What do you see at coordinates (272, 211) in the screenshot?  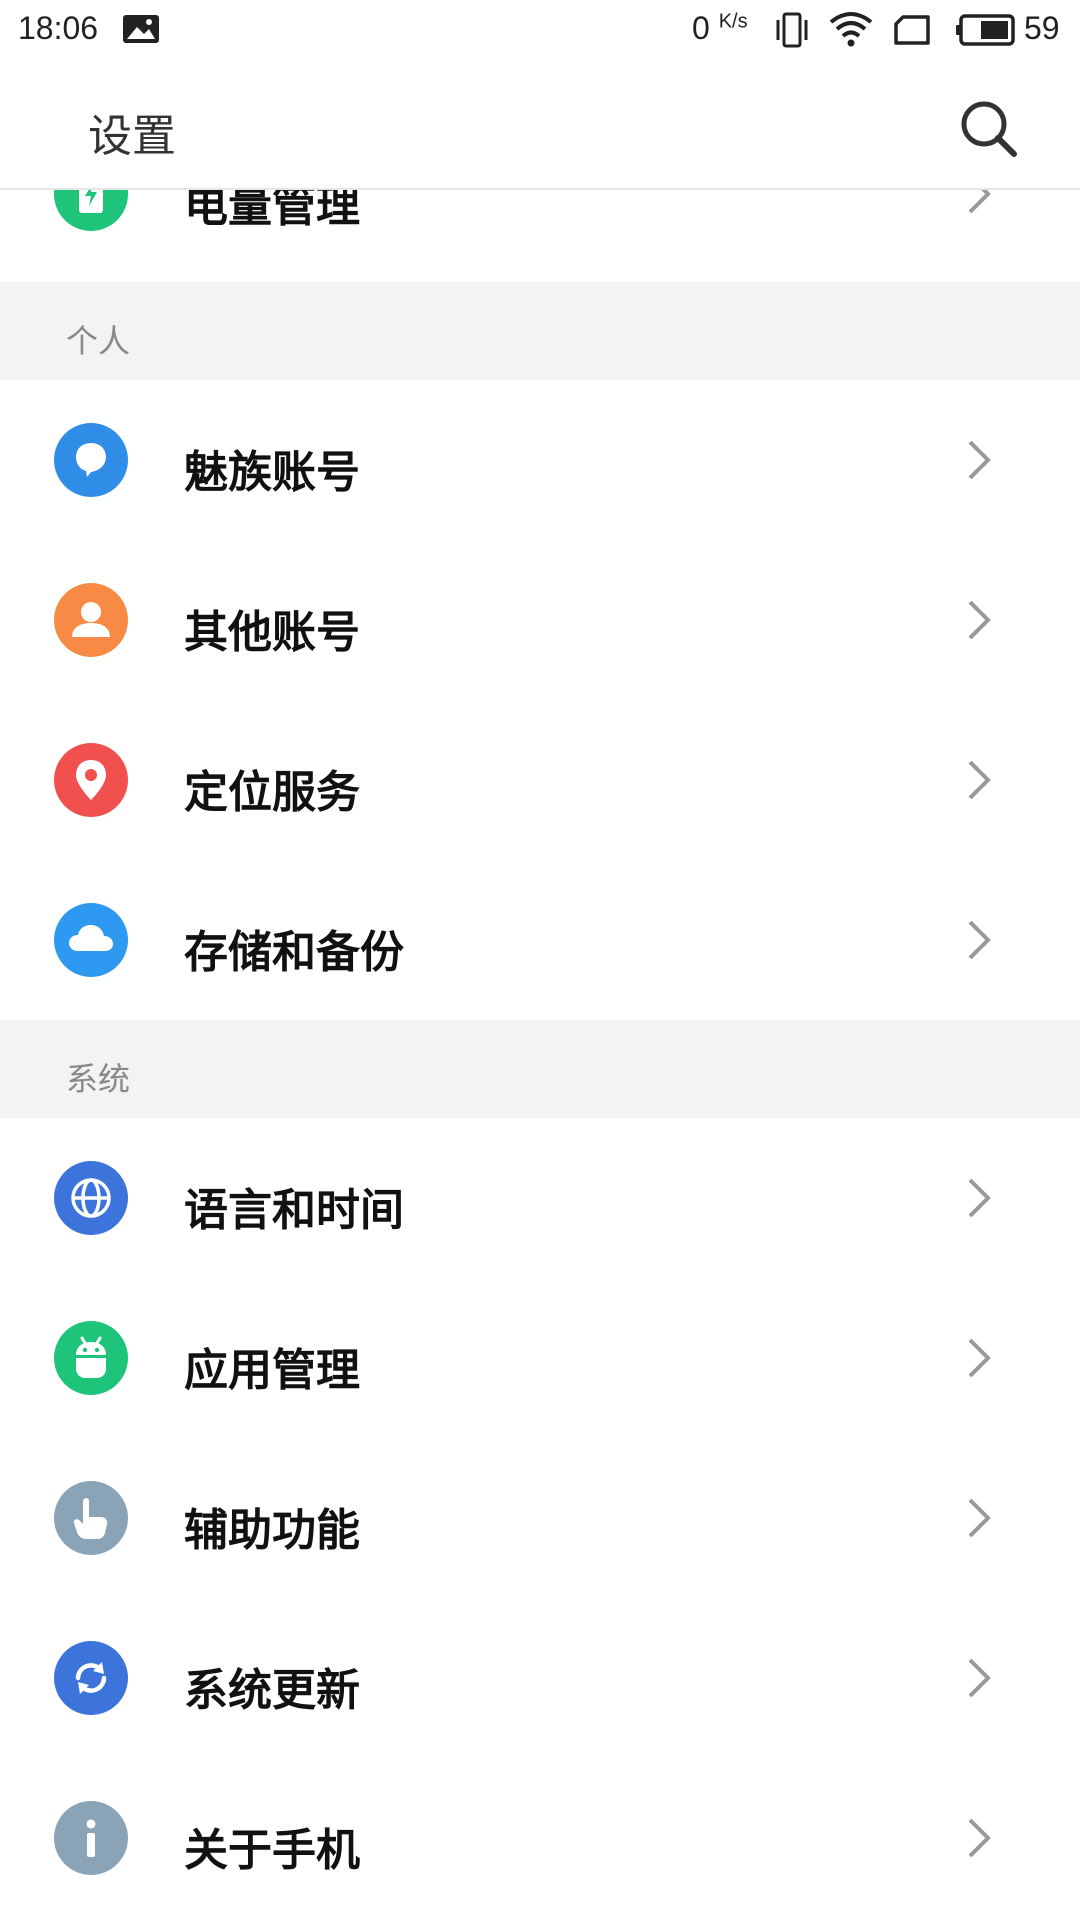 I see `settings-item-label: 电量管理` at bounding box center [272, 211].